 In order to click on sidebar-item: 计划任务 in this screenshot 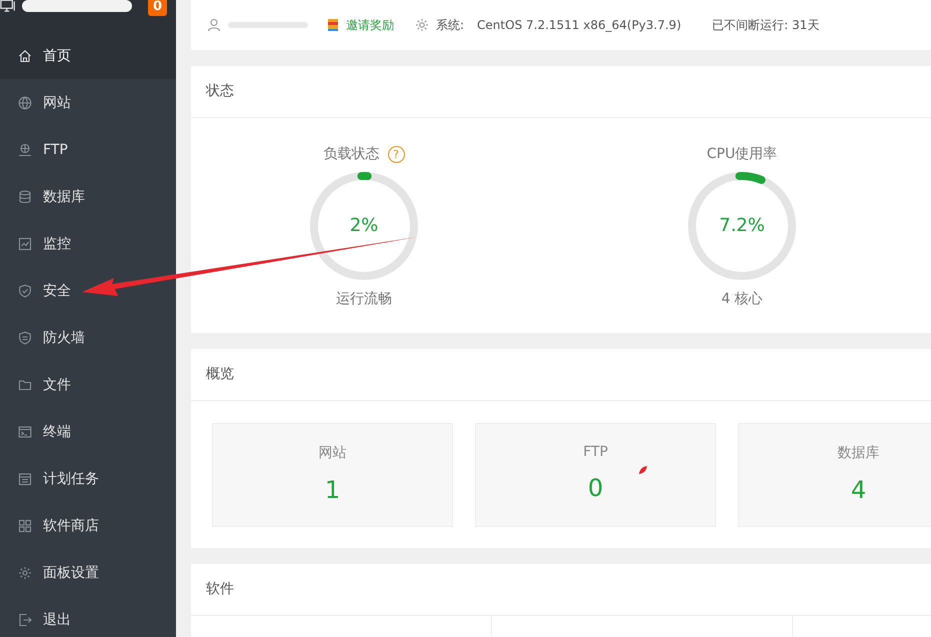, I will do `click(88, 478)`.